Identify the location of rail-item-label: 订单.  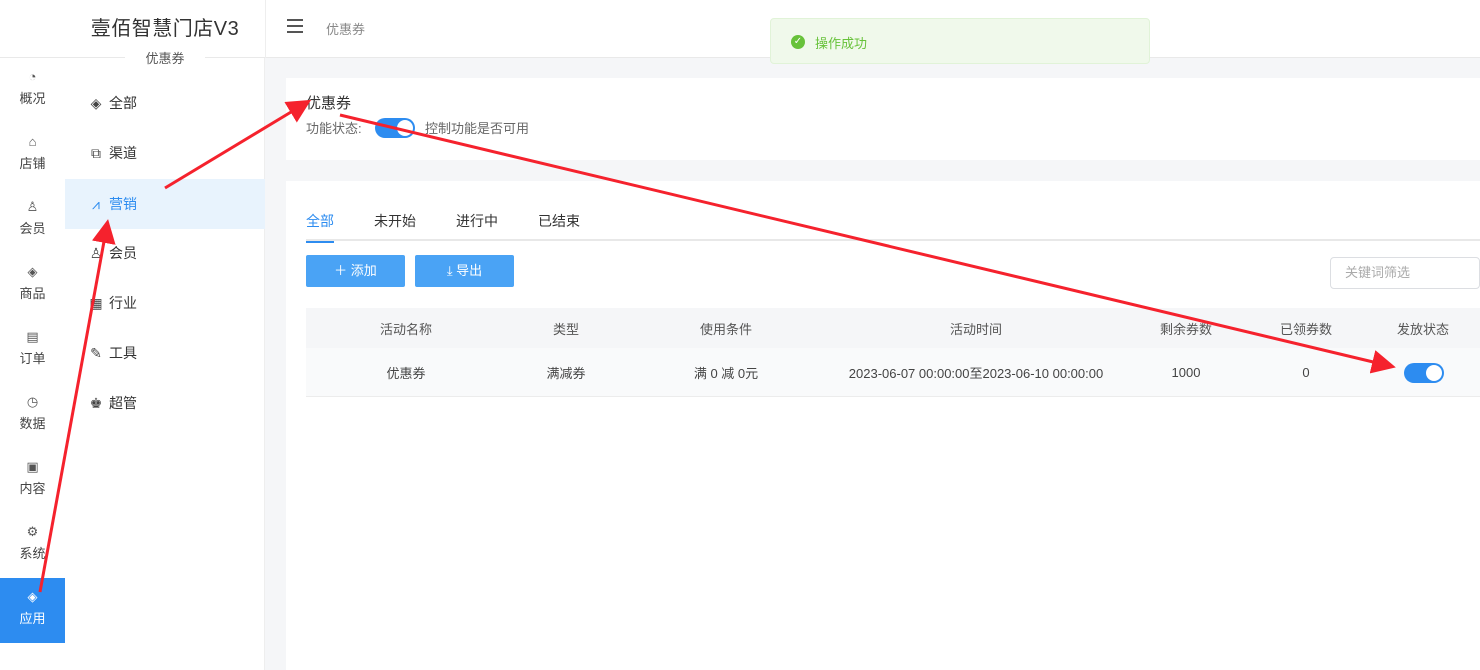
(32, 358).